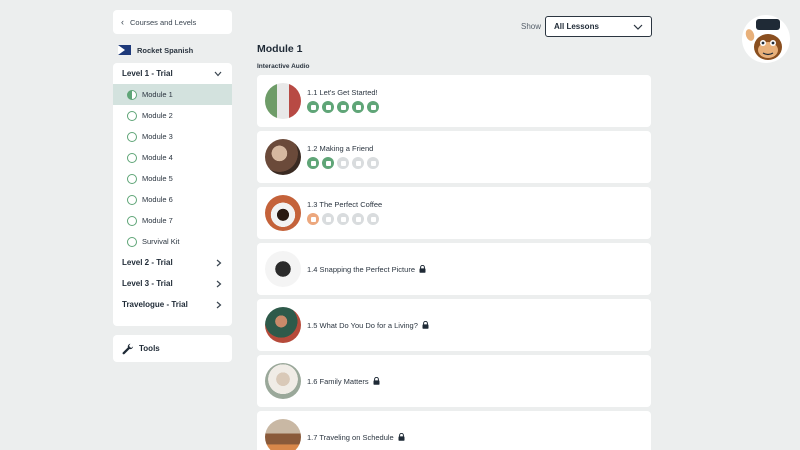 The width and height of the screenshot is (800, 450). Describe the element at coordinates (128, 348) in the screenshot. I see `wrench-icon` at that location.